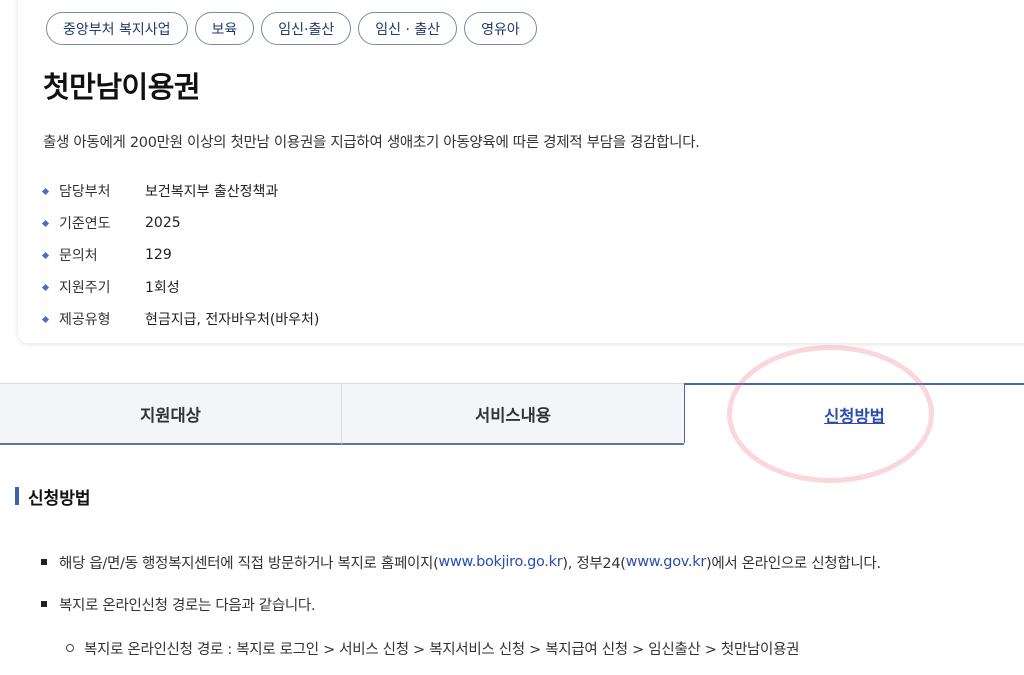  Describe the element at coordinates (854, 414) in the screenshot. I see `tab-application-method: 신청방법` at that location.